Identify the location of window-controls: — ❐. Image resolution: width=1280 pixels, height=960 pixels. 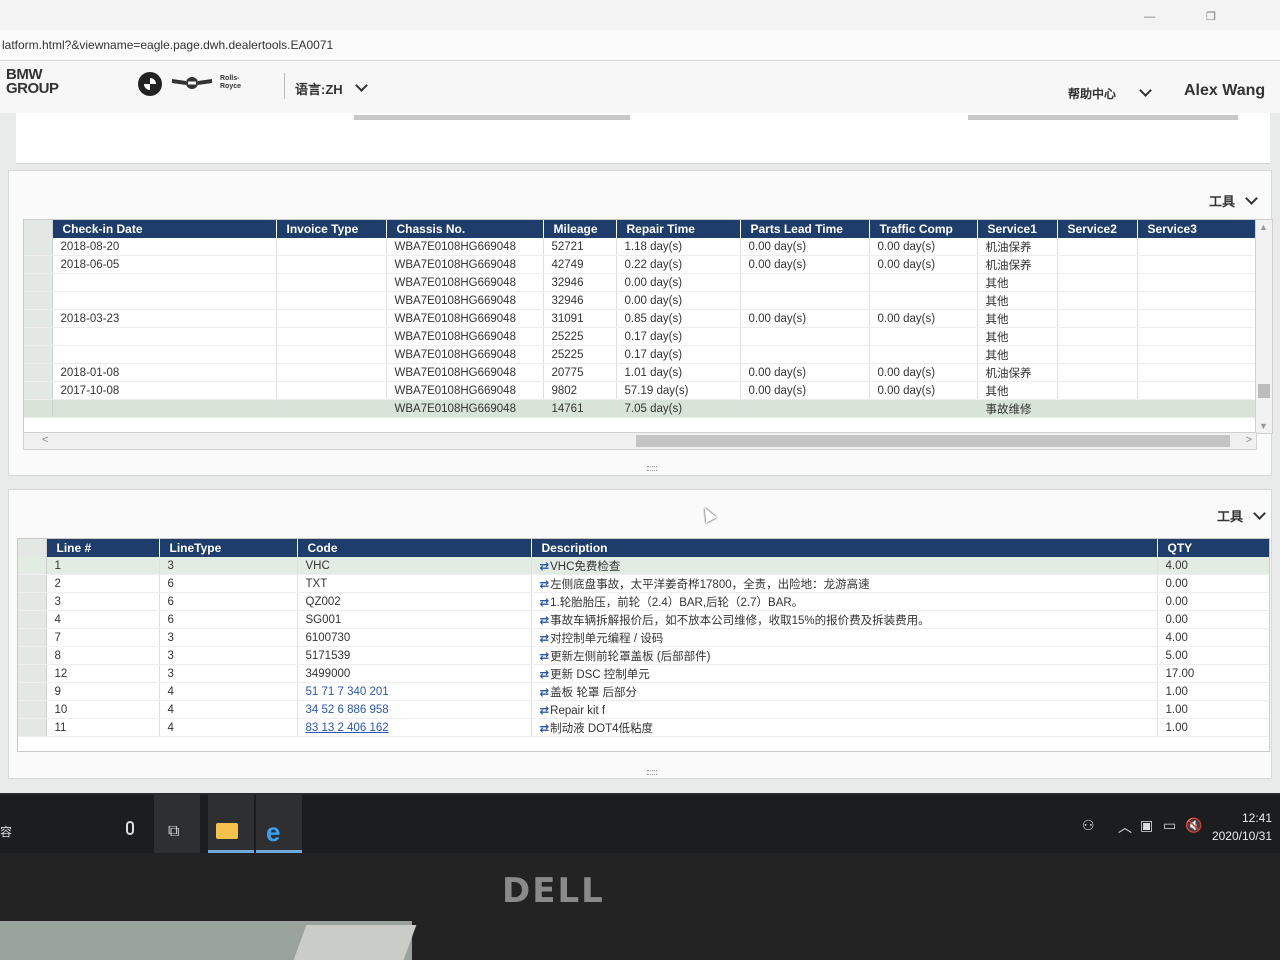
(1192, 16).